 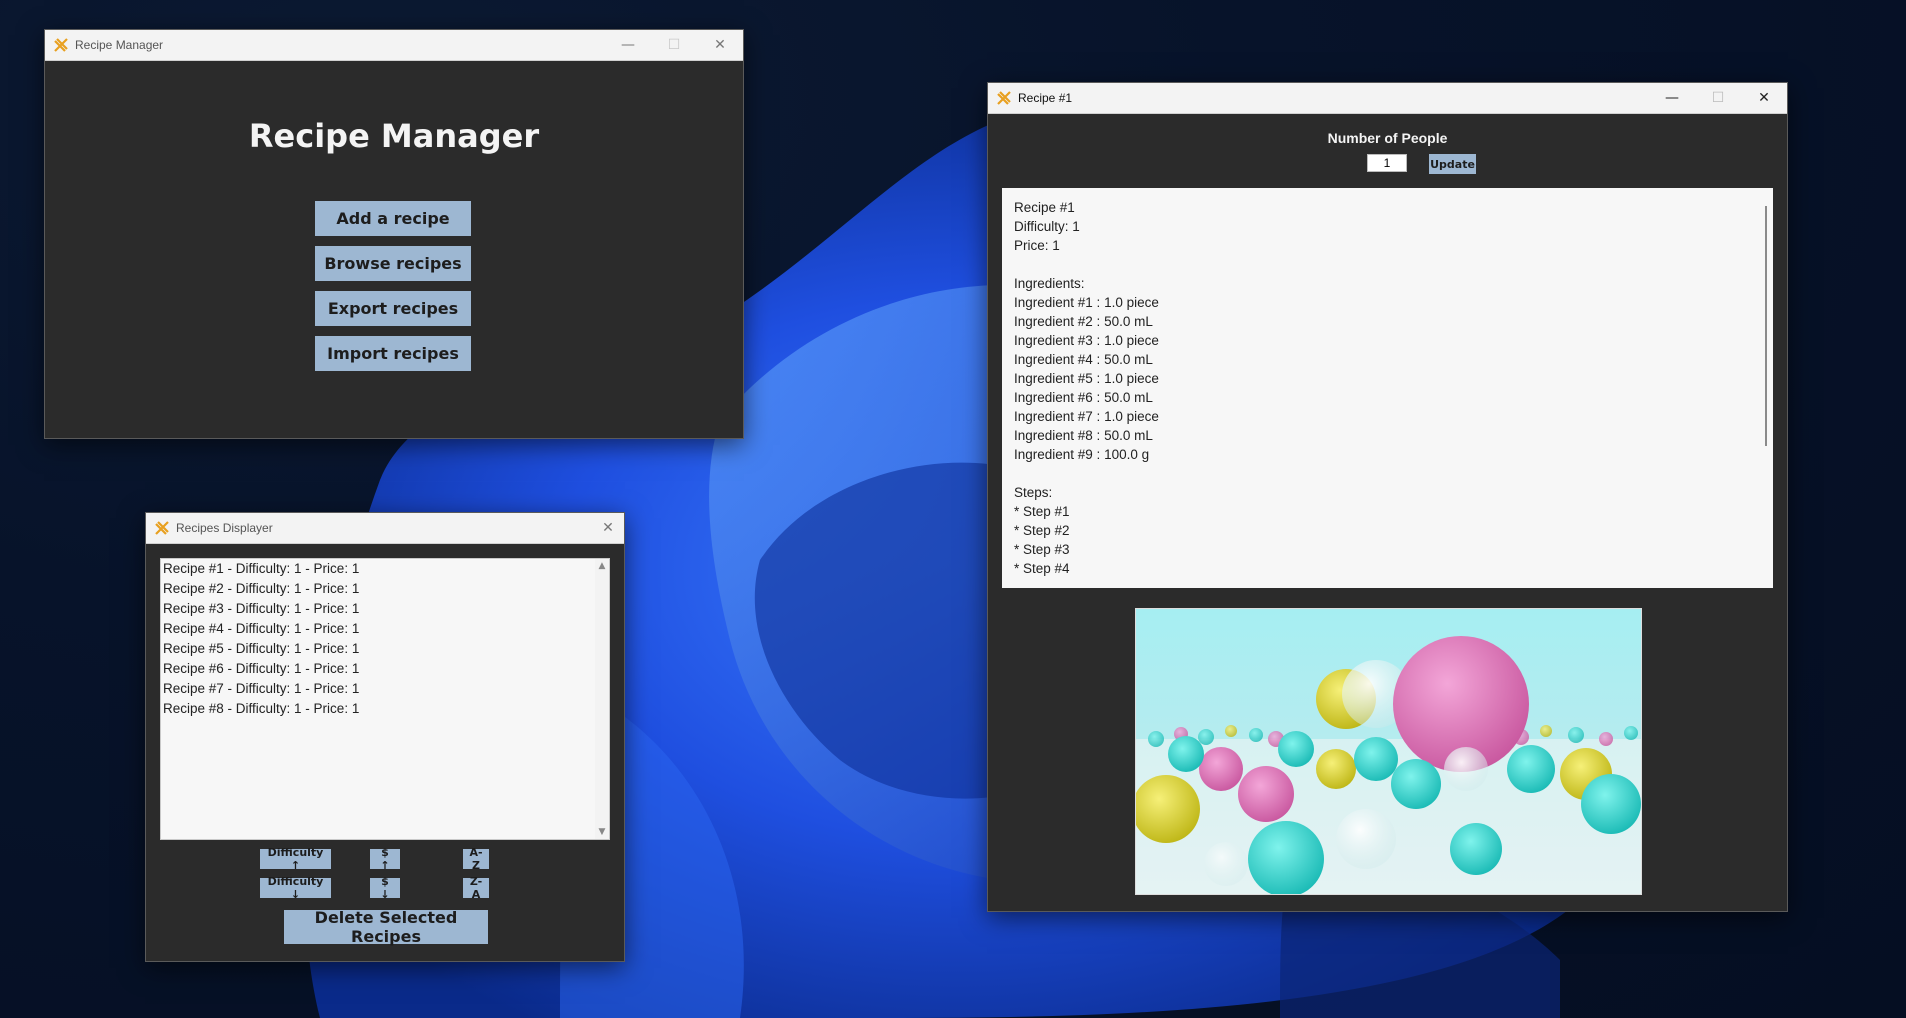 What do you see at coordinates (1083, 397) in the screenshot?
I see `recipe-text-line: Ingredient #6 : 50.0 mL` at bounding box center [1083, 397].